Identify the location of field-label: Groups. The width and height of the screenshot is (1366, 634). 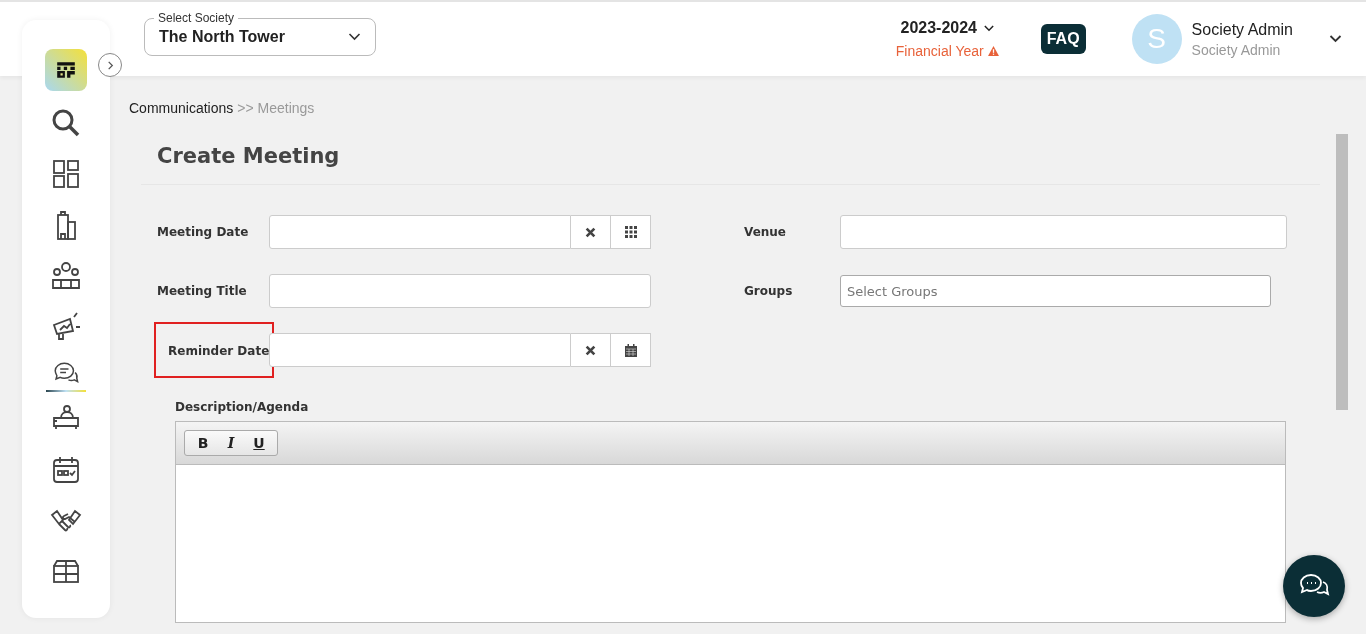
(769, 291).